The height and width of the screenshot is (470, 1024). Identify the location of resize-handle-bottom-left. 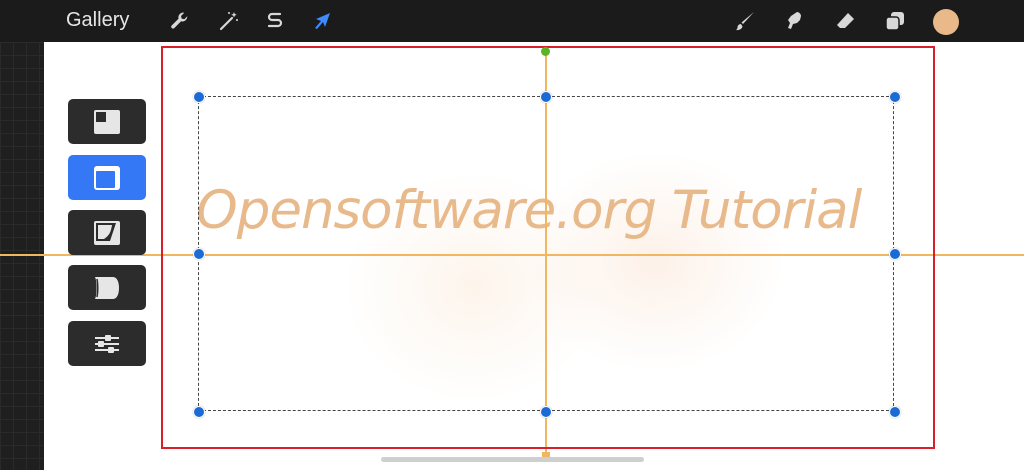
(199, 412).